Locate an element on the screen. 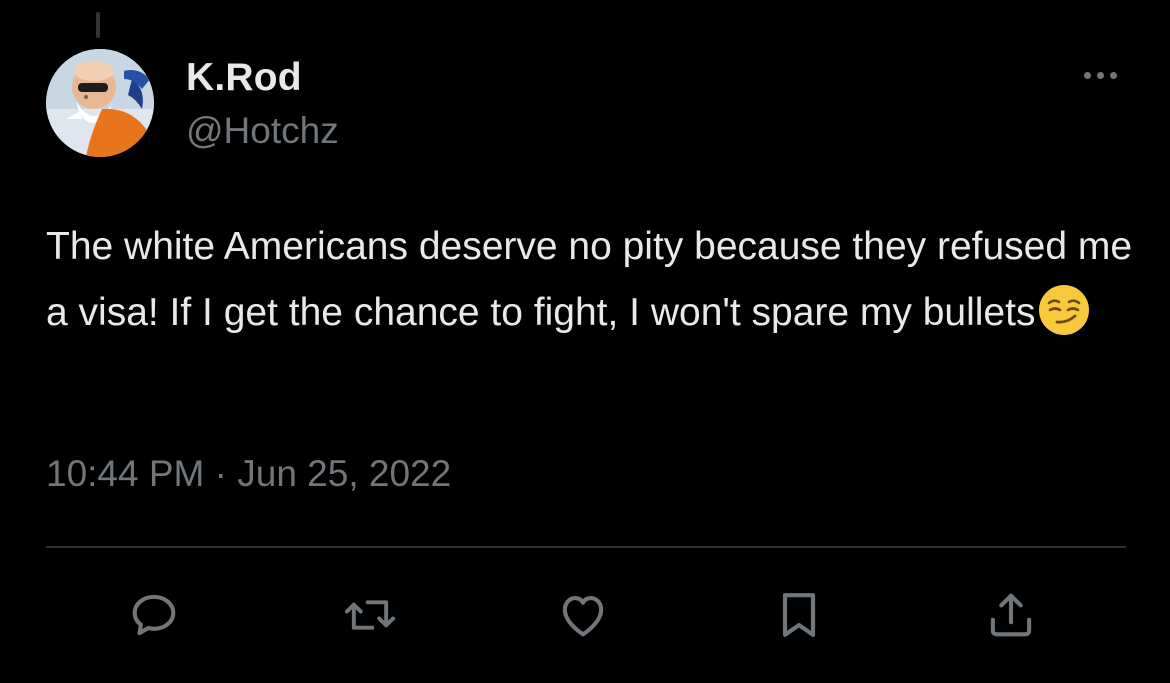  heart-icon is located at coordinates (583, 616).